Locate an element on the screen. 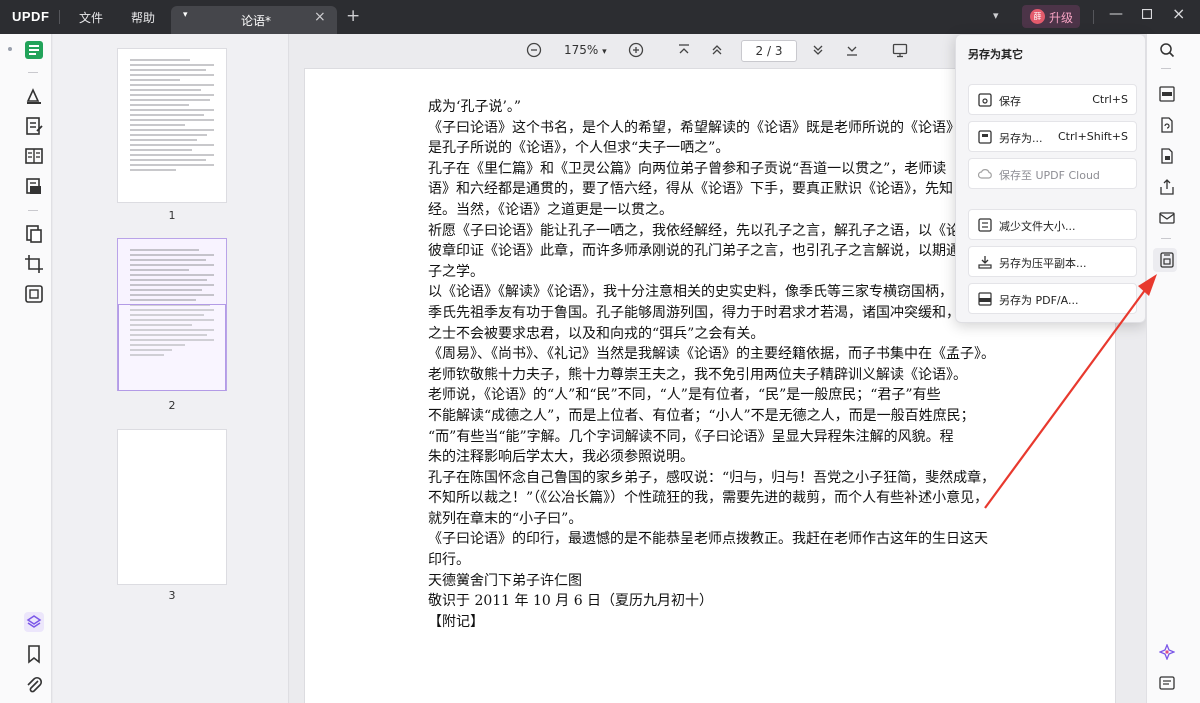 This screenshot has height=703, width=1200. bookmark-icon is located at coordinates (34, 654).